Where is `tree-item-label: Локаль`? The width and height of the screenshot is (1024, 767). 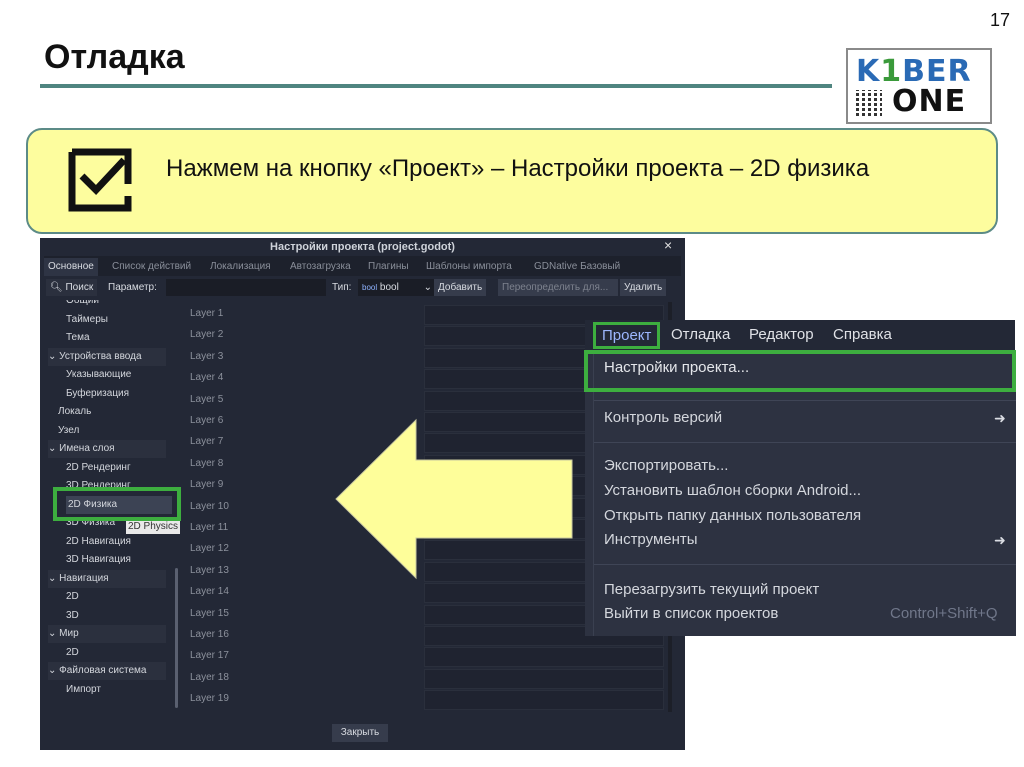 tree-item-label: Локаль is located at coordinates (75, 411).